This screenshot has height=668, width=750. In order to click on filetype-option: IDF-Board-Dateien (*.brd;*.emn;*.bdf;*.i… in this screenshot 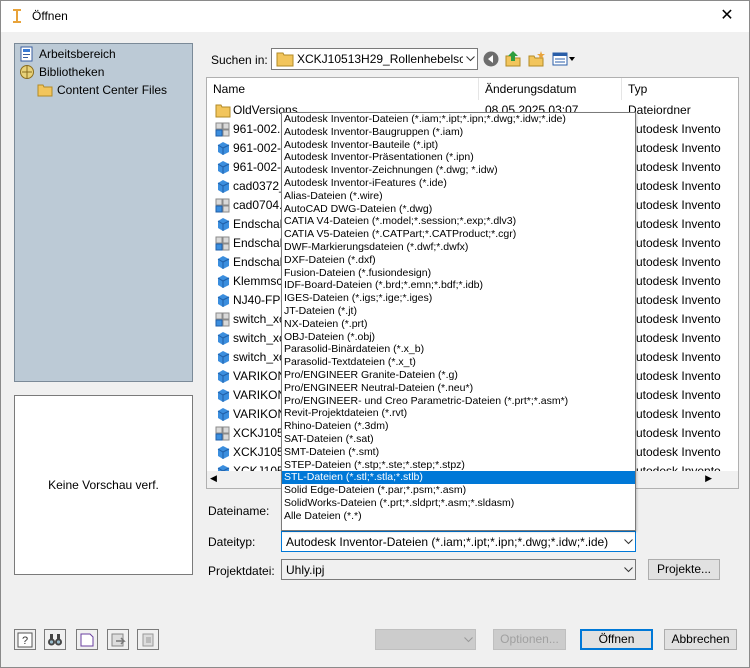, I will do `click(458, 285)`.